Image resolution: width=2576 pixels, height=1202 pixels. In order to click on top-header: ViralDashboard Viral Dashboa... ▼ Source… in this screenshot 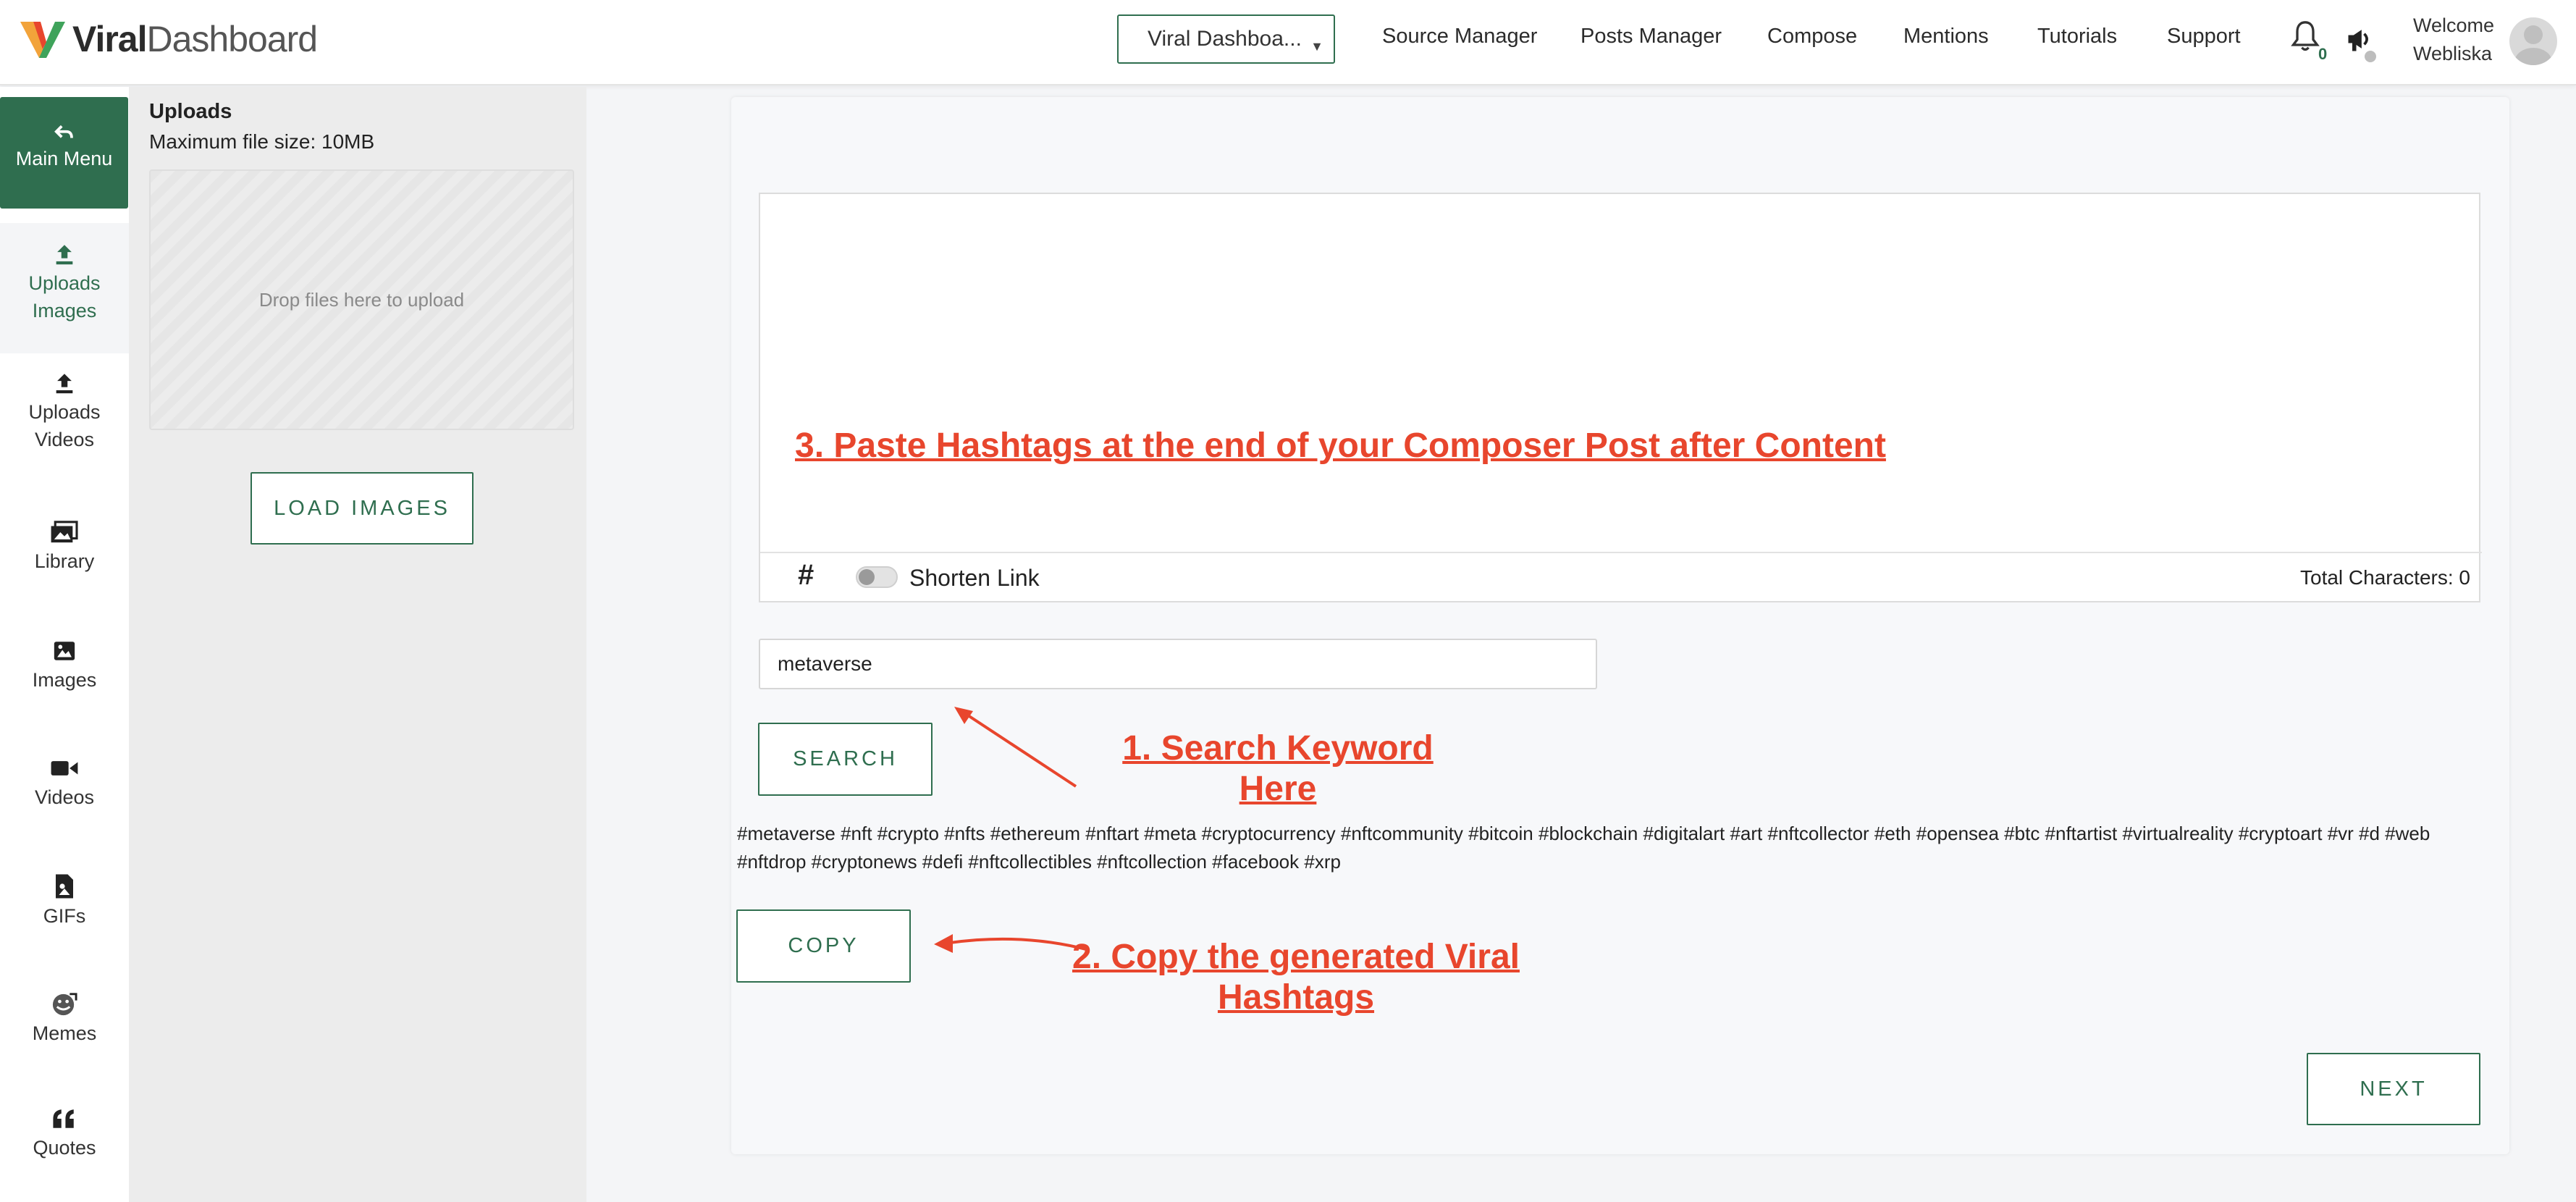, I will do `click(1288, 43)`.